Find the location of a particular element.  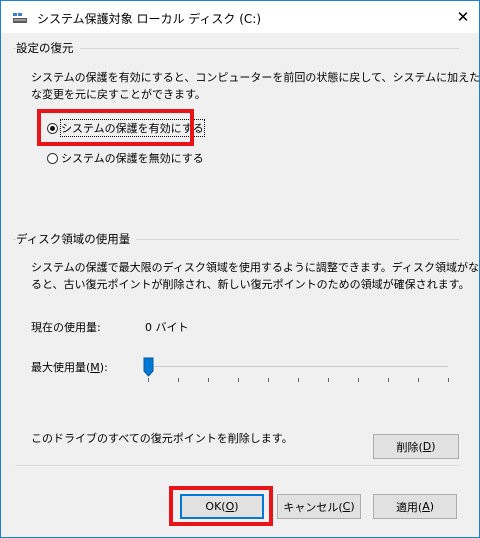

highlight-box-ok is located at coordinates (221, 506).